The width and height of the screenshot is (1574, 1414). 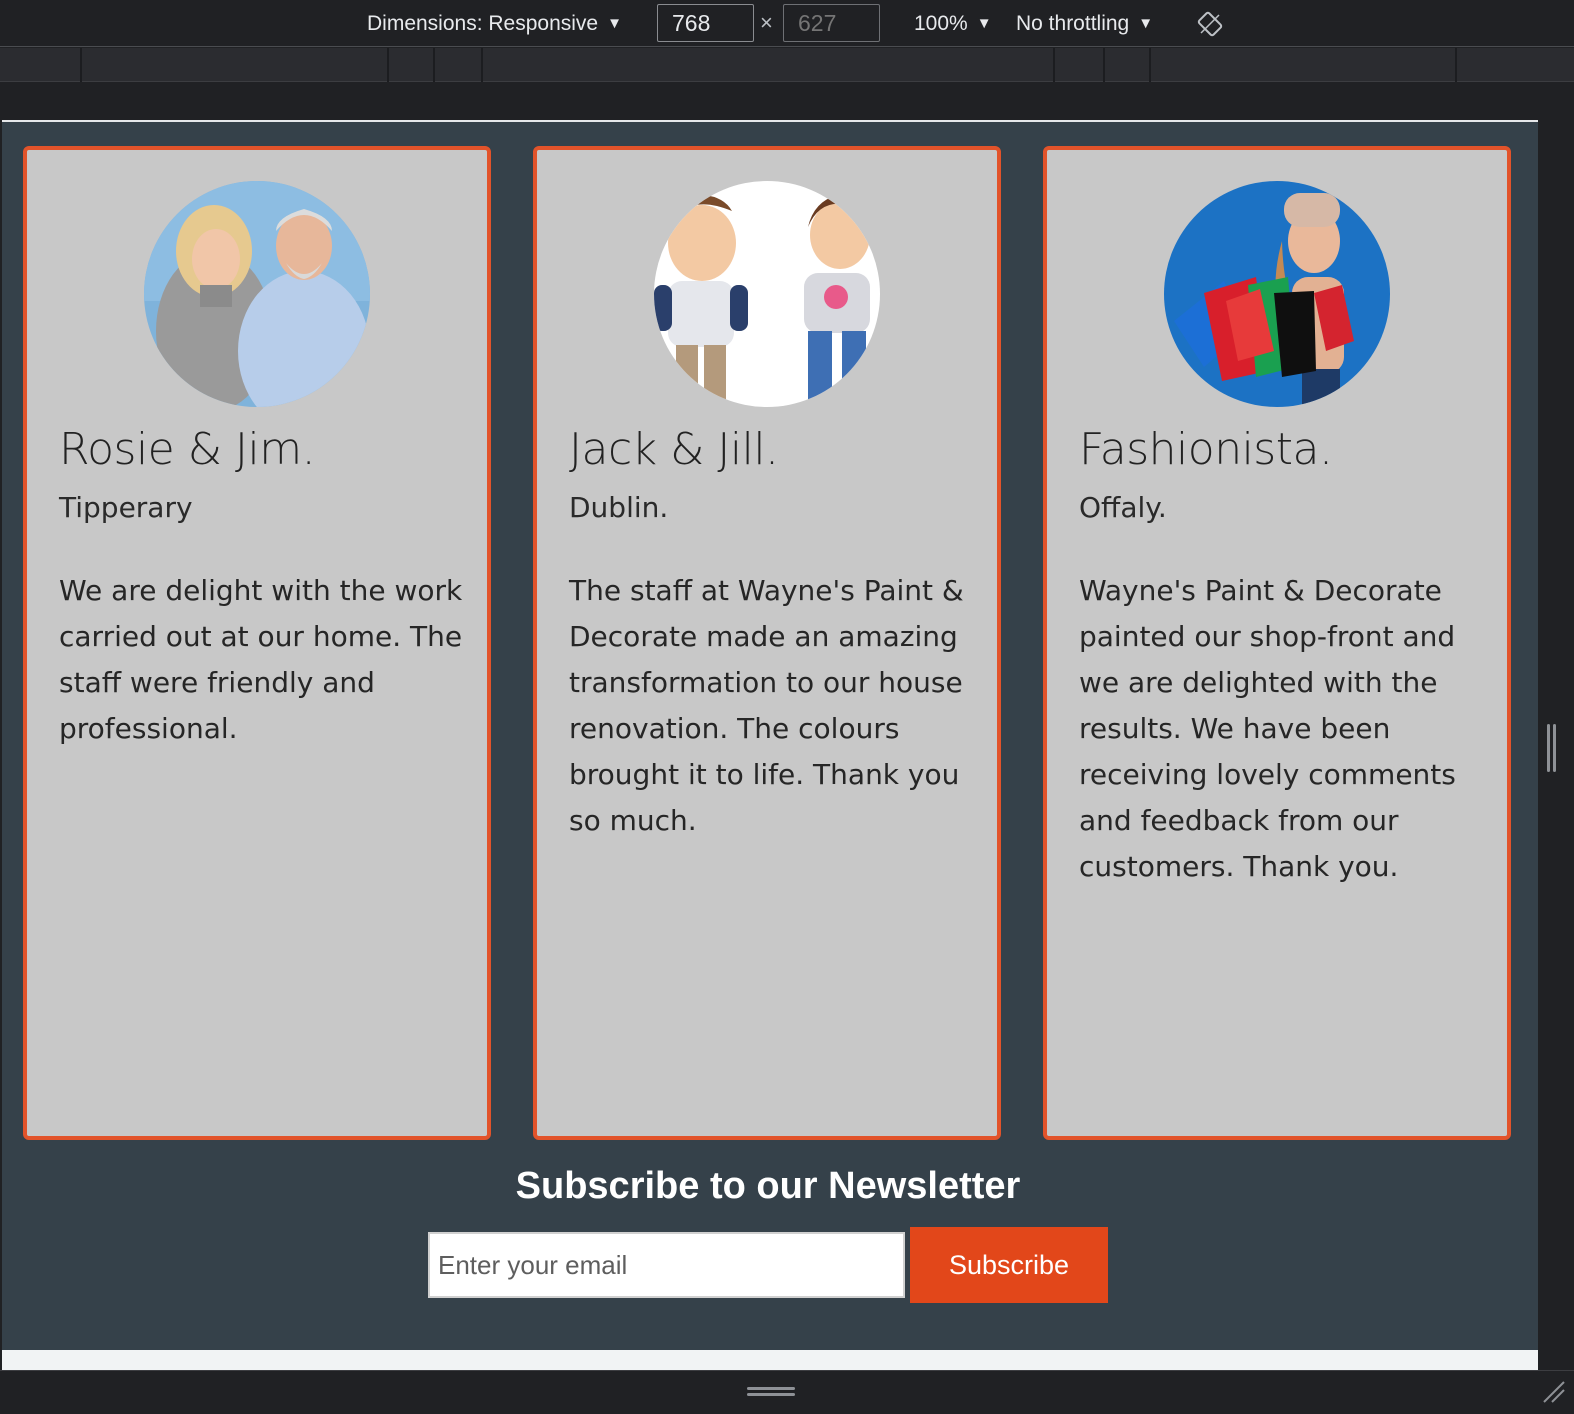 I want to click on testimonial-location: Tipperary, so click(x=126, y=507).